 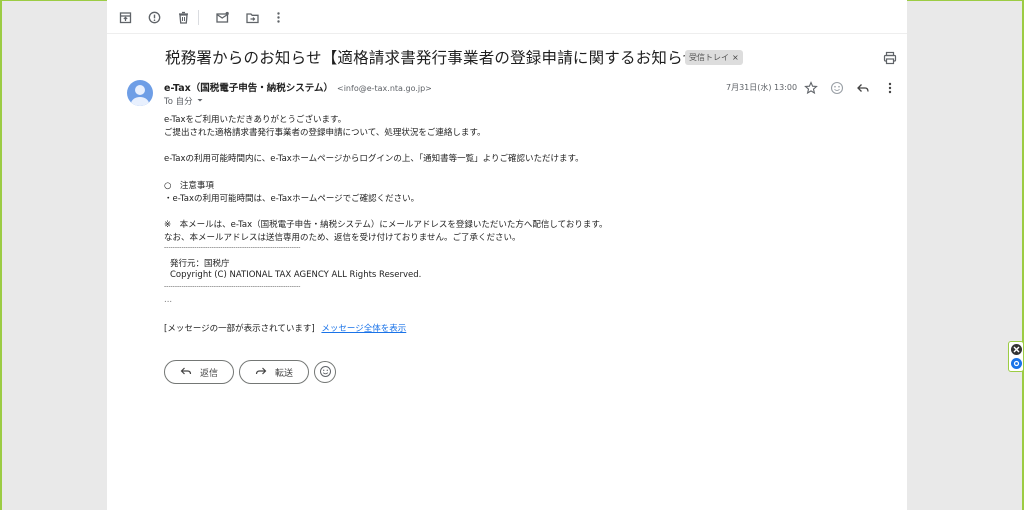 What do you see at coordinates (252, 17) in the screenshot?
I see `move-to-icon` at bounding box center [252, 17].